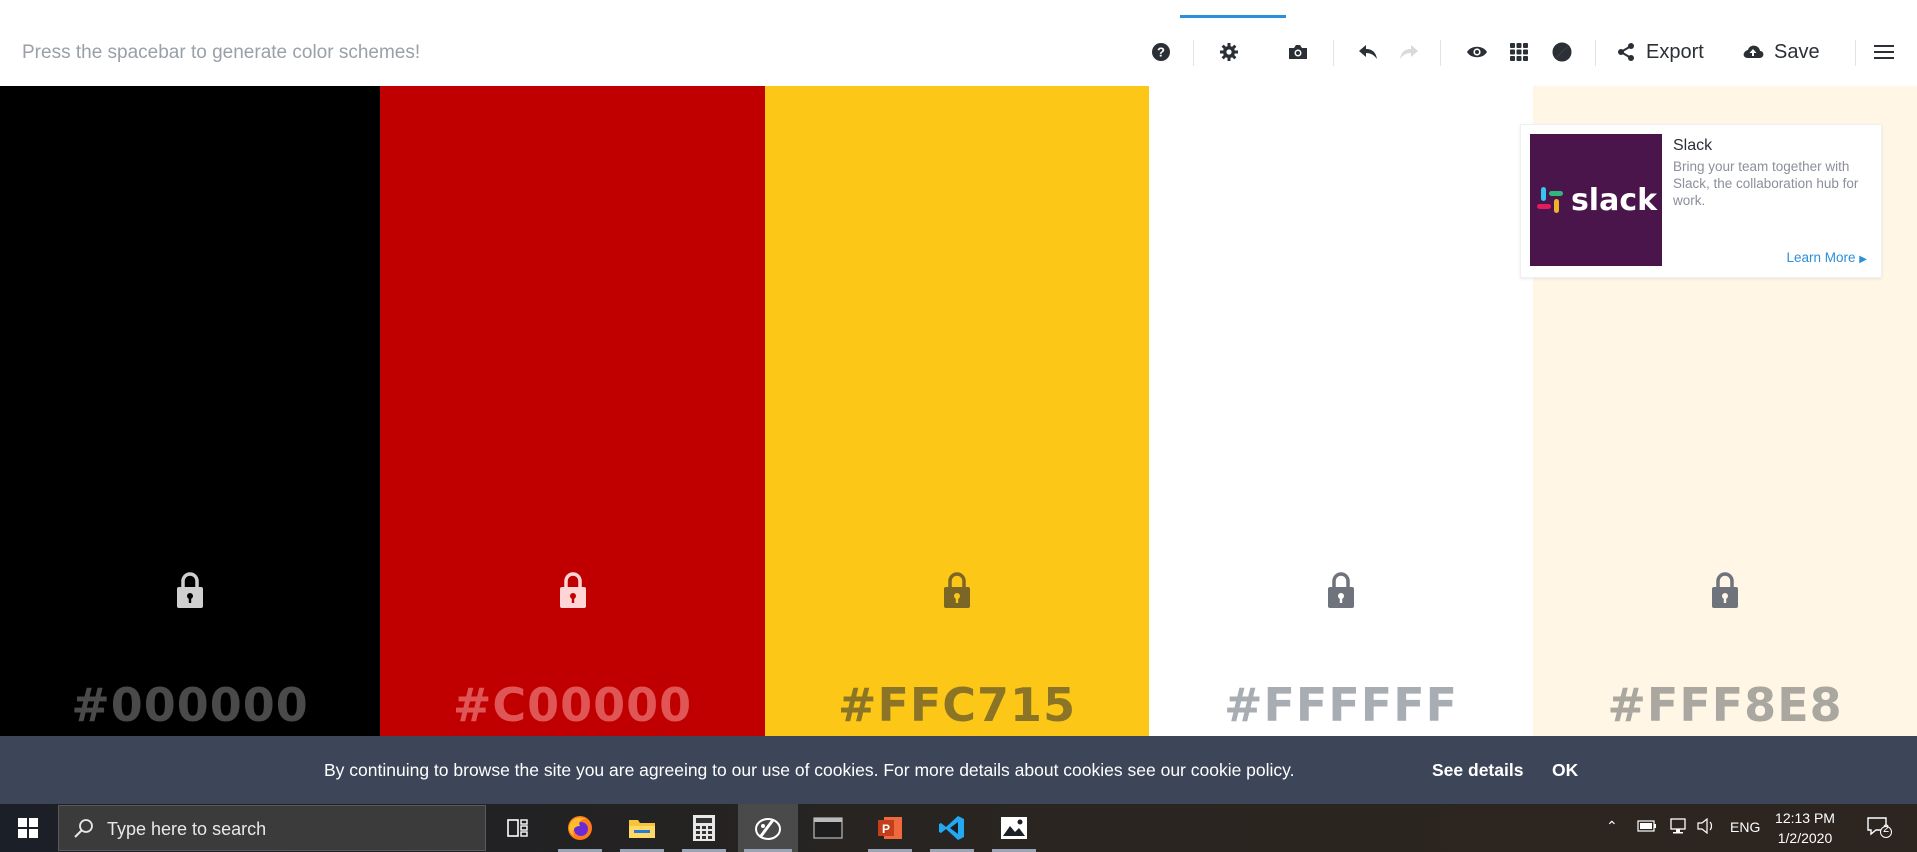 Image resolution: width=1917 pixels, height=852 pixels. I want to click on language-indicator: ENG, so click(1745, 827).